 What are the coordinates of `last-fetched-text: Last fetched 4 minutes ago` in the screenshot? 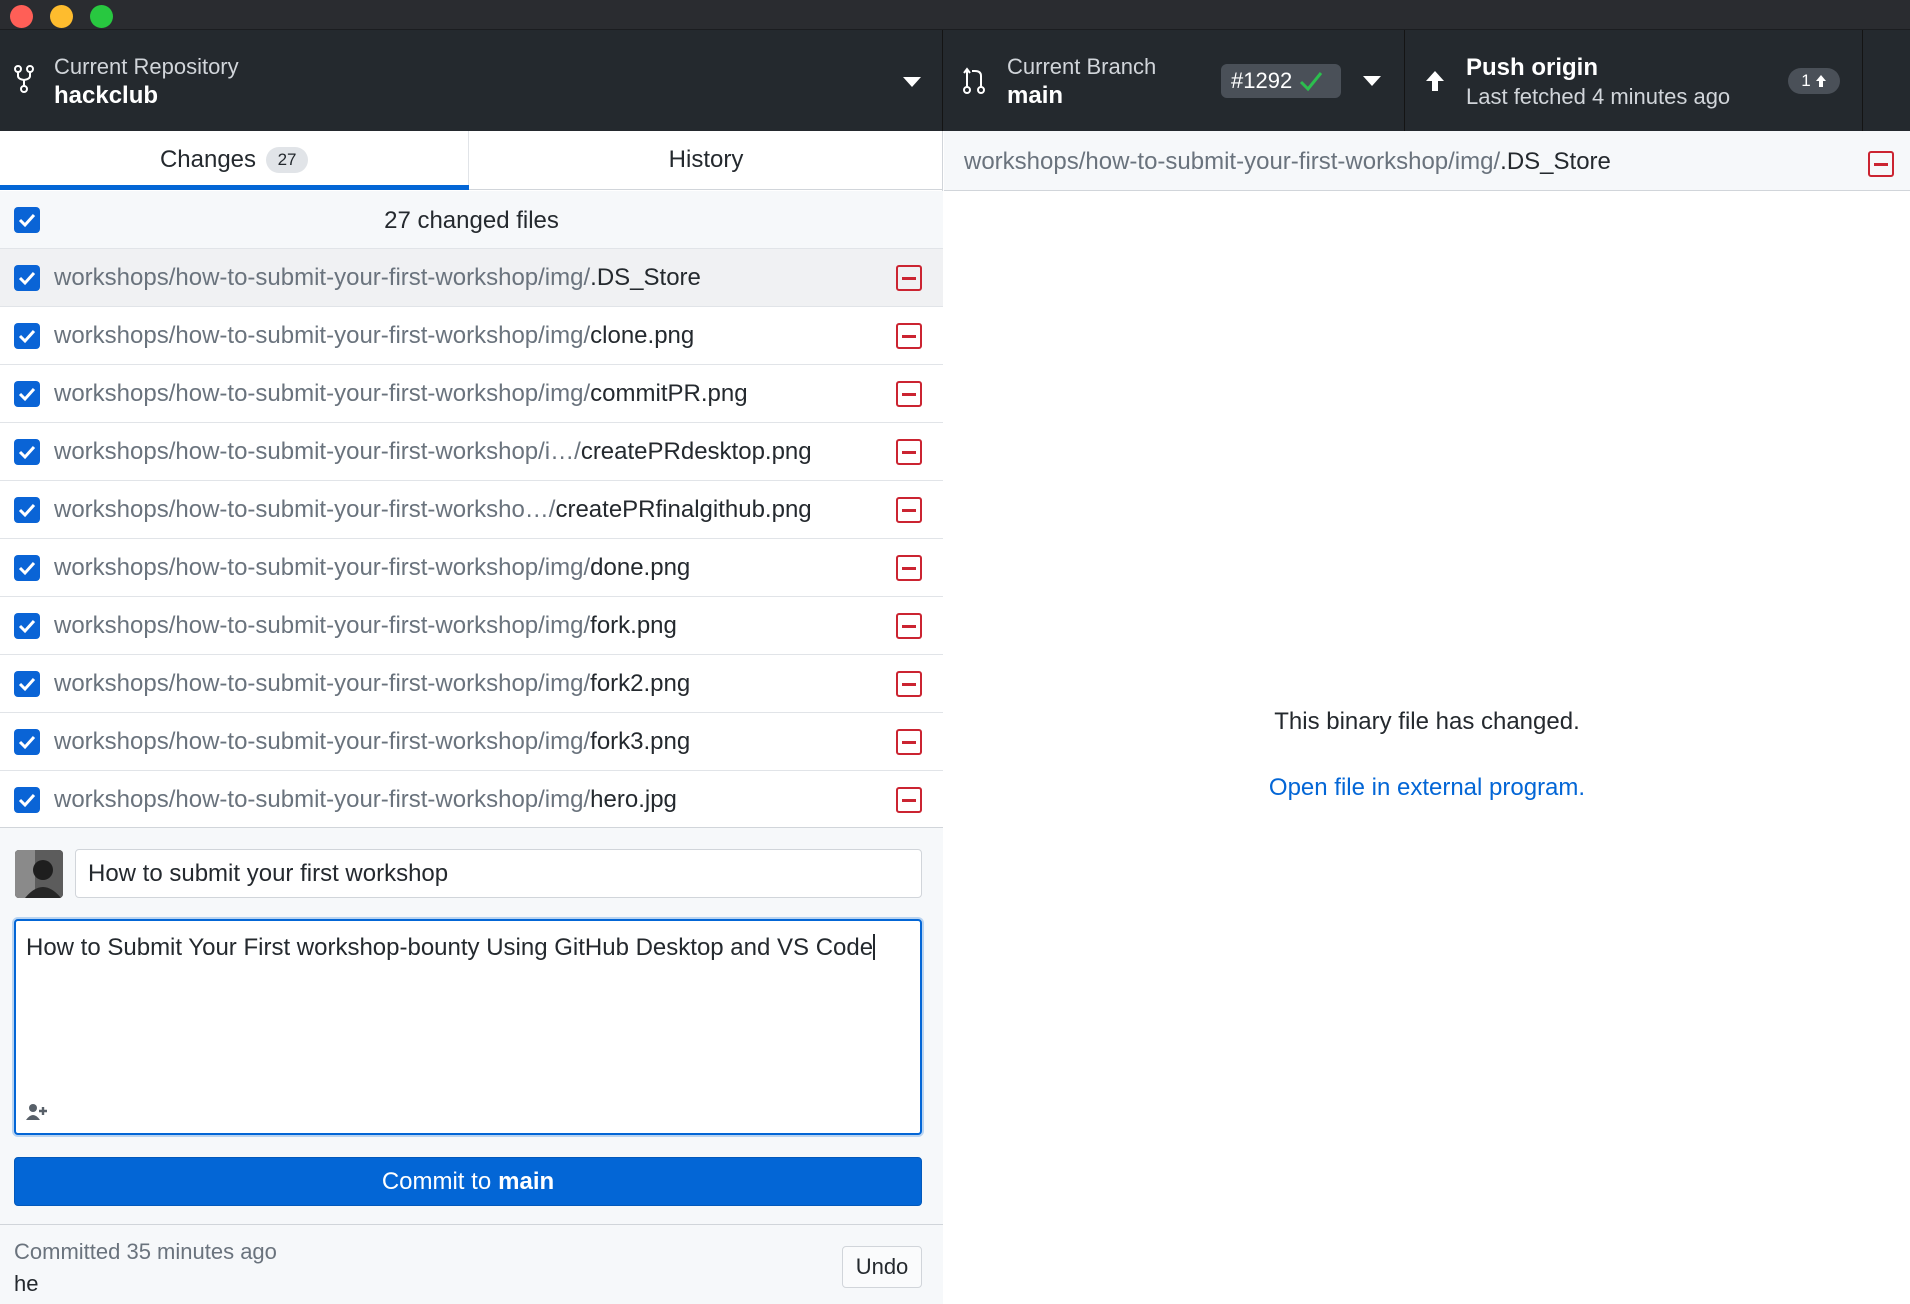 It's located at (1598, 96).